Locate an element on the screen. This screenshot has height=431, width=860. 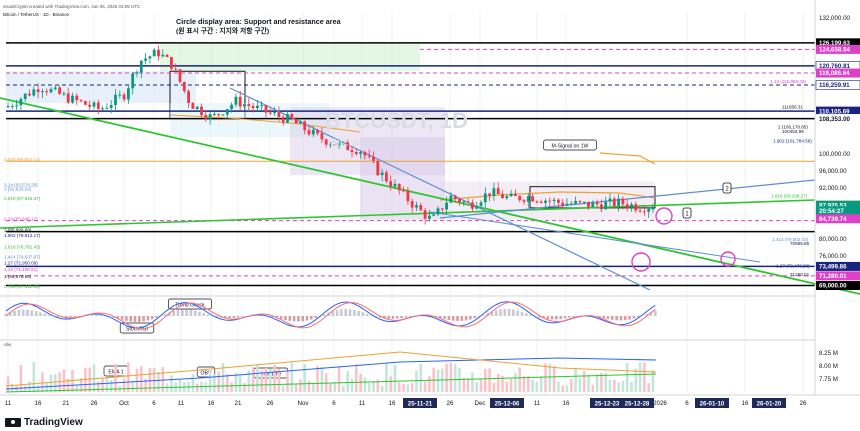
left-fib-label-3: 2.618 (87,816.37) is located at coordinates (22, 198).